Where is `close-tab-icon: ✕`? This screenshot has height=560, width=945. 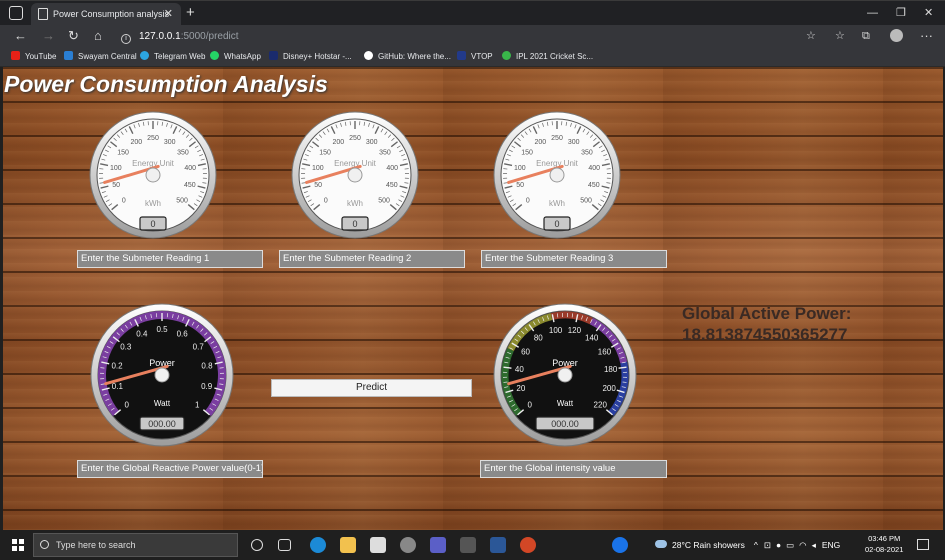
close-tab-icon: ✕ is located at coordinates (168, 14).